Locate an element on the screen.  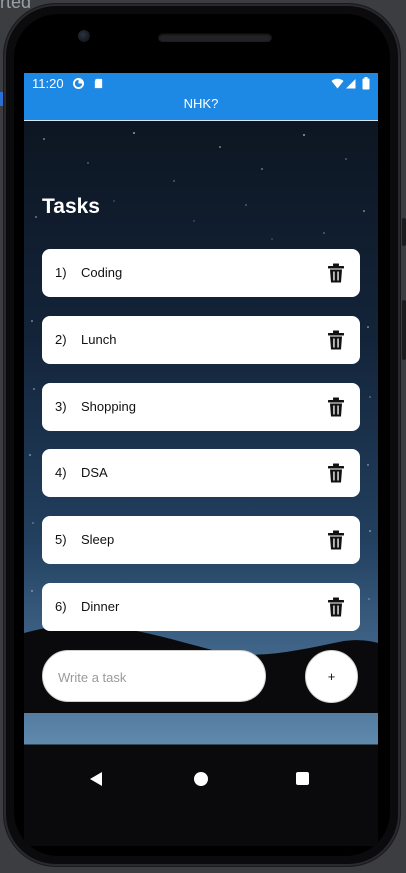
task-number: 2) is located at coordinates (61, 339).